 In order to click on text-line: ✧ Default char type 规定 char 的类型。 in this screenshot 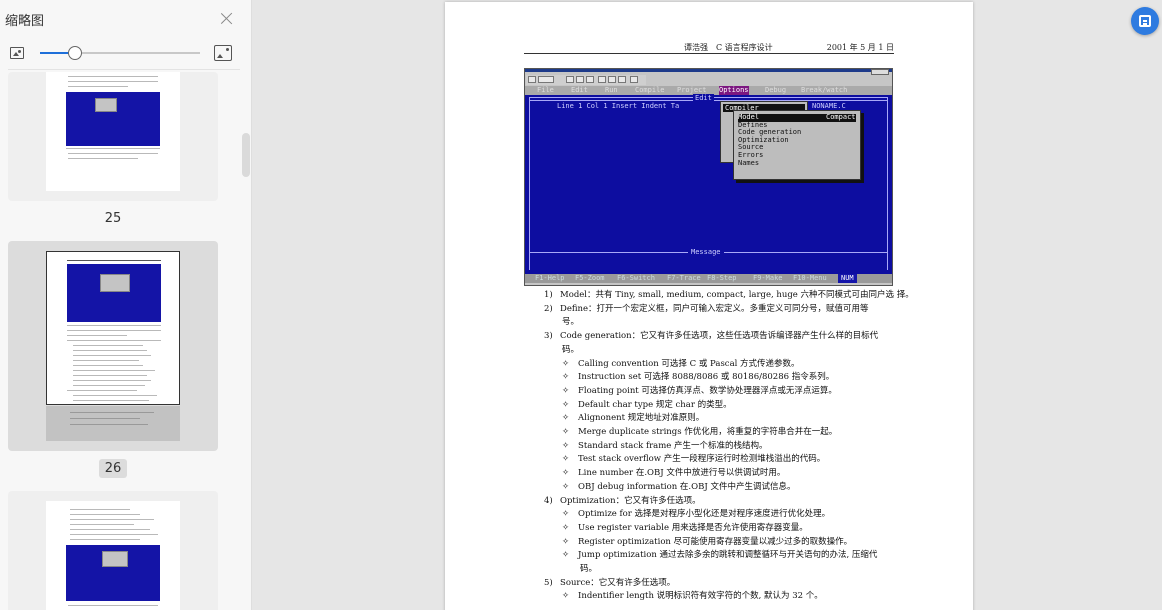, I will do `click(647, 406)`.